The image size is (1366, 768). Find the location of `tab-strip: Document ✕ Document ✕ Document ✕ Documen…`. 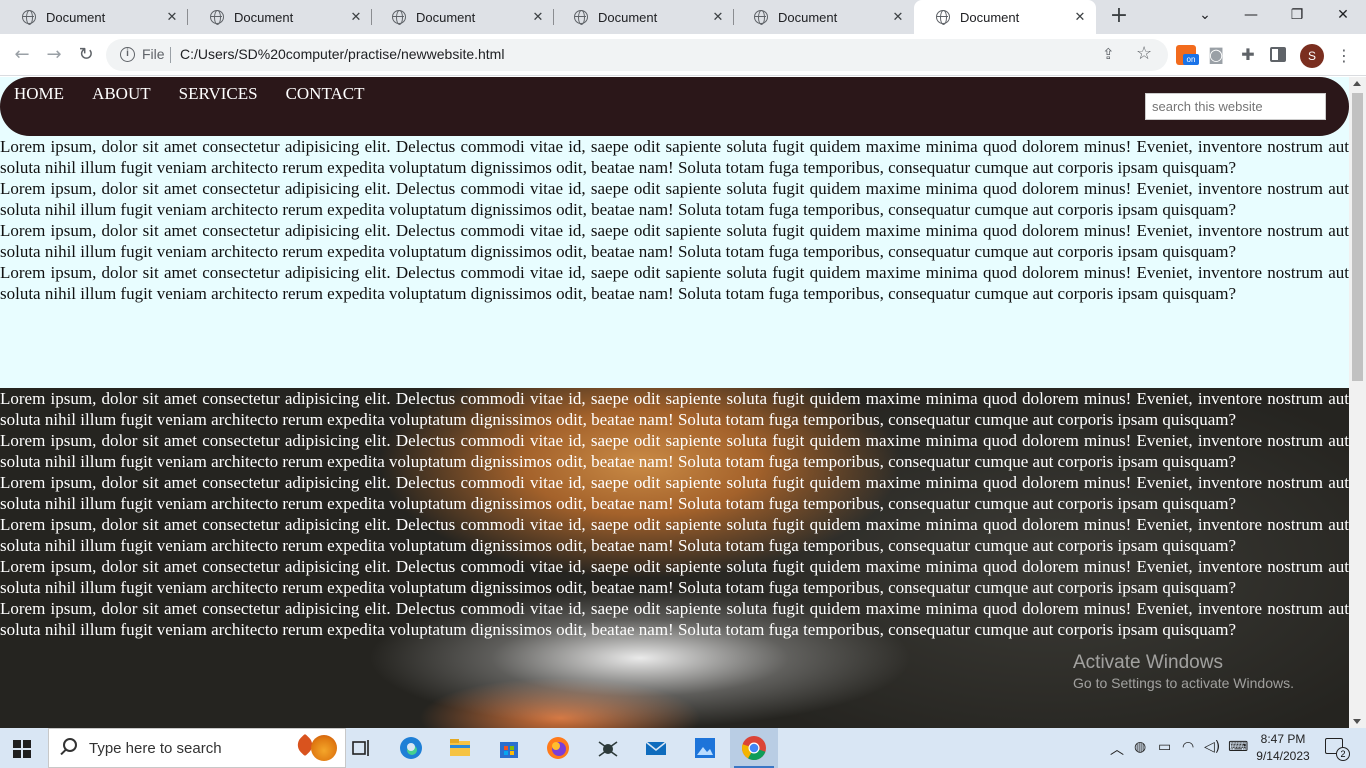

tab-strip: Document ✕ Document ✕ Document ✕ Documen… is located at coordinates (683, 17).